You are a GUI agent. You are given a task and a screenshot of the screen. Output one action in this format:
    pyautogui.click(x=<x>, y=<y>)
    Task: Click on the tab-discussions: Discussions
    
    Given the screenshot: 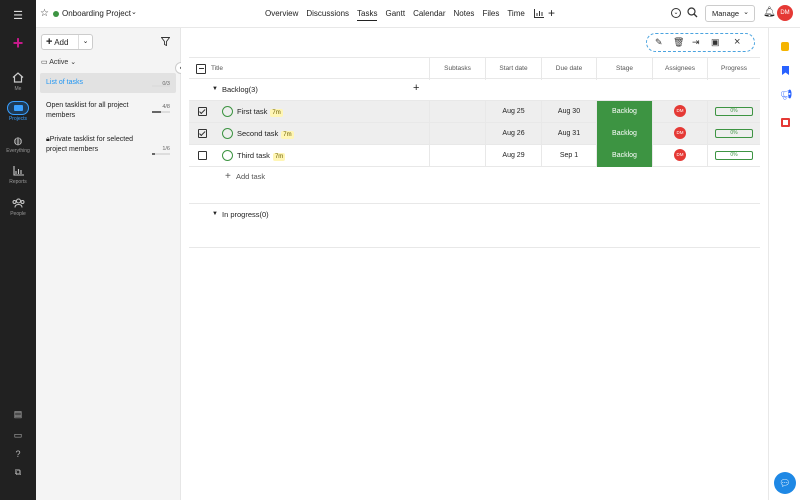 What is the action you would take?
    pyautogui.click(x=327, y=13)
    